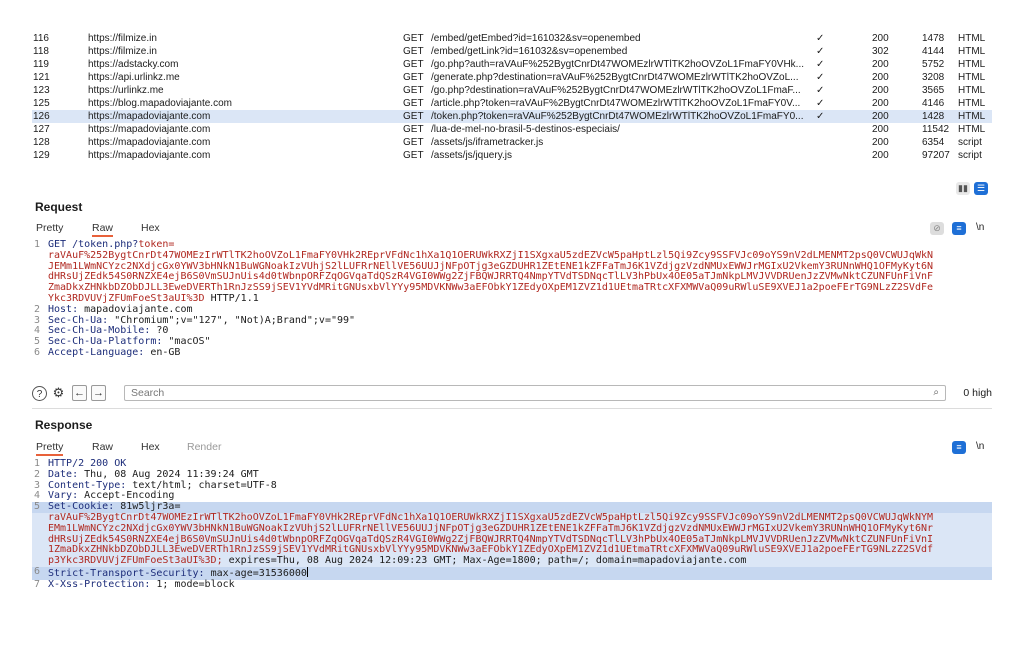  I want to click on request-tab-raw: Raw, so click(103, 229).